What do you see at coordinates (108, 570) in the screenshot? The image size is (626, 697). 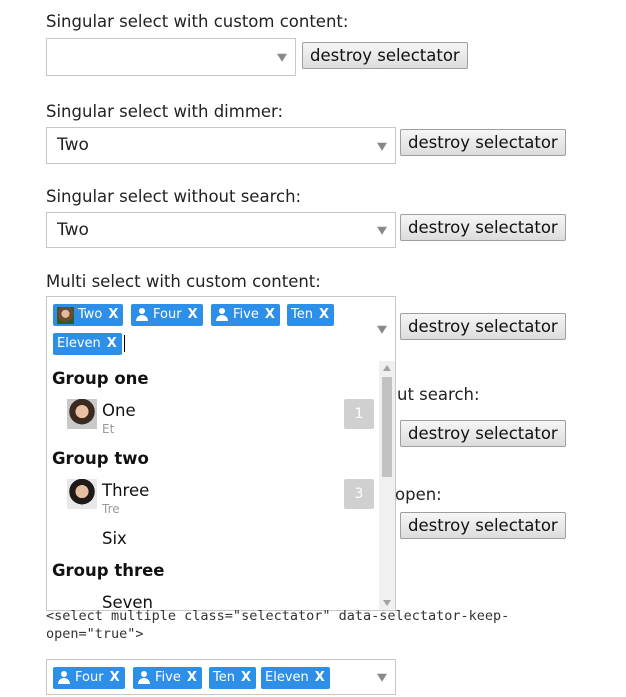 I see `group-title: Group three` at bounding box center [108, 570].